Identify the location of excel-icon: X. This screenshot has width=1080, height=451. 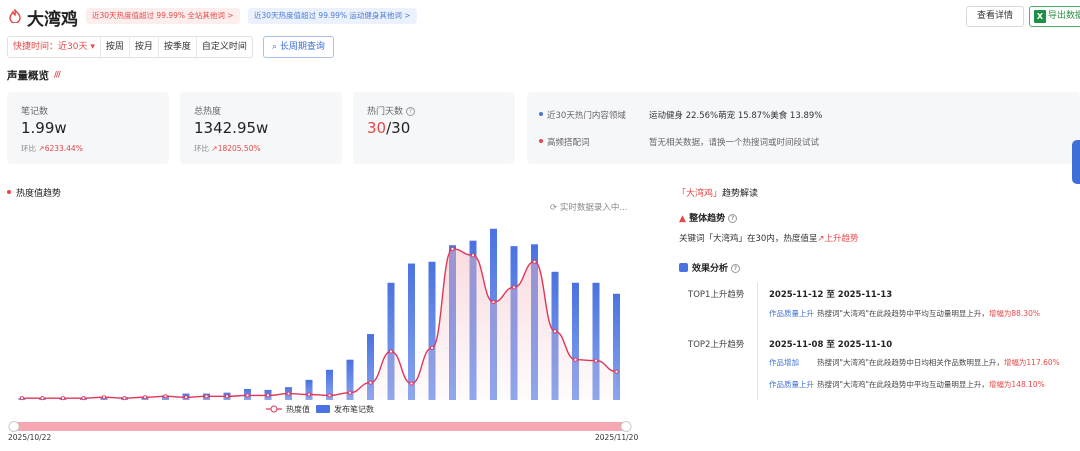
(1040, 16).